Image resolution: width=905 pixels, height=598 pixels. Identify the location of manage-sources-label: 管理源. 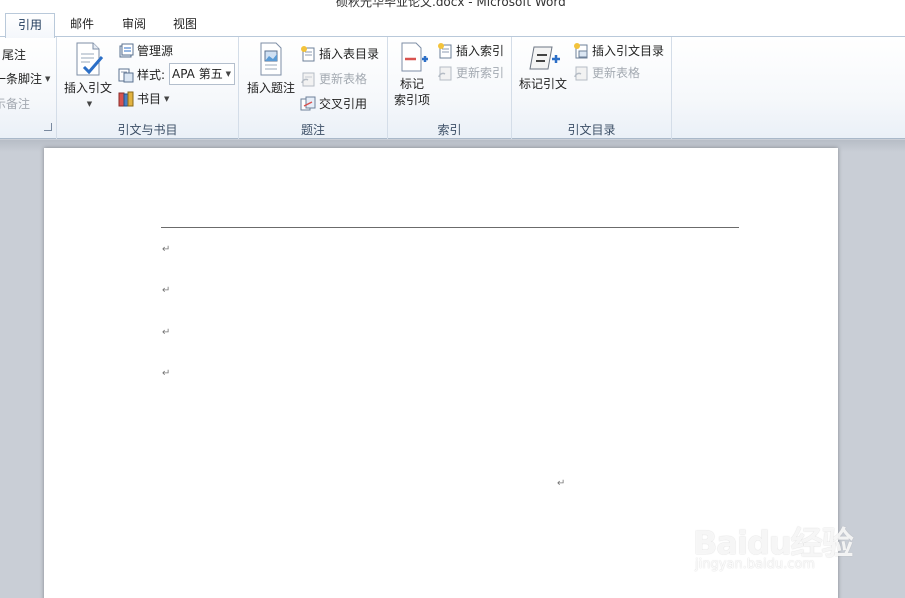
(155, 51).